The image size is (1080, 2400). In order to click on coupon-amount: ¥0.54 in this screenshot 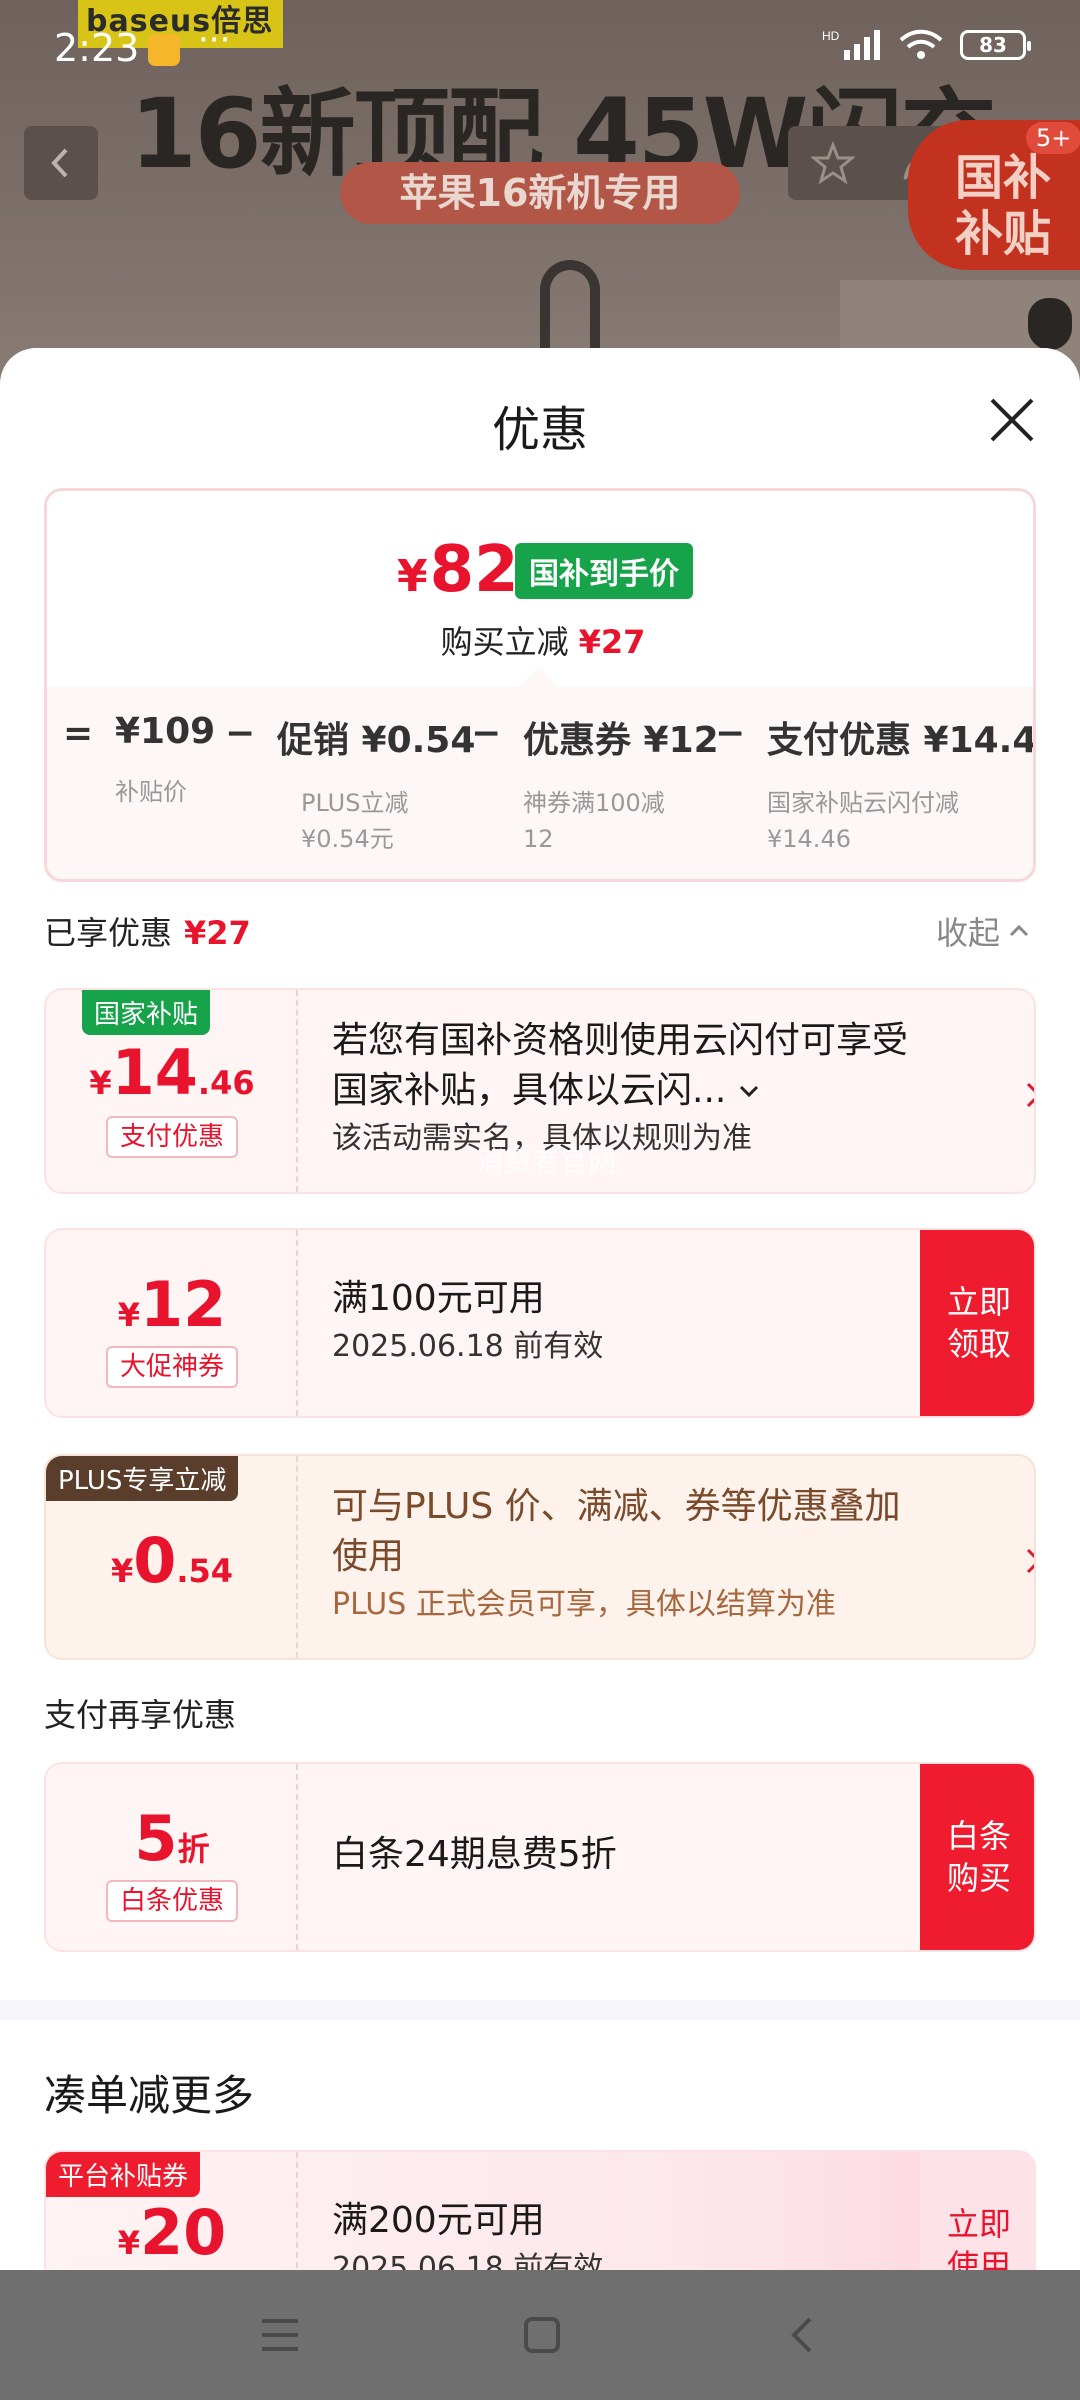, I will do `click(172, 1560)`.